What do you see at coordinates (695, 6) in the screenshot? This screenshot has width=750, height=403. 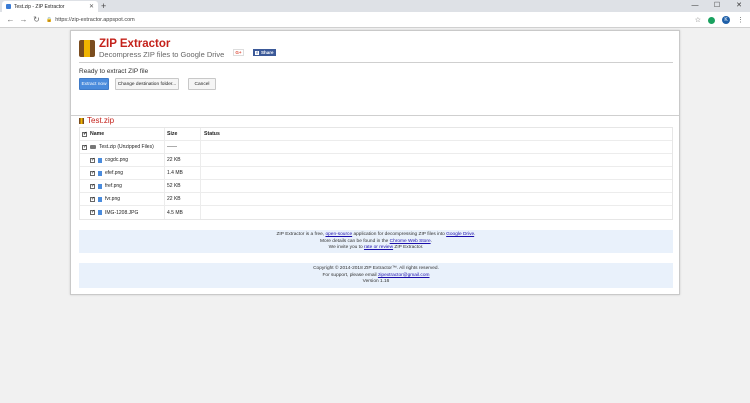 I see `minimize-icon: —` at bounding box center [695, 6].